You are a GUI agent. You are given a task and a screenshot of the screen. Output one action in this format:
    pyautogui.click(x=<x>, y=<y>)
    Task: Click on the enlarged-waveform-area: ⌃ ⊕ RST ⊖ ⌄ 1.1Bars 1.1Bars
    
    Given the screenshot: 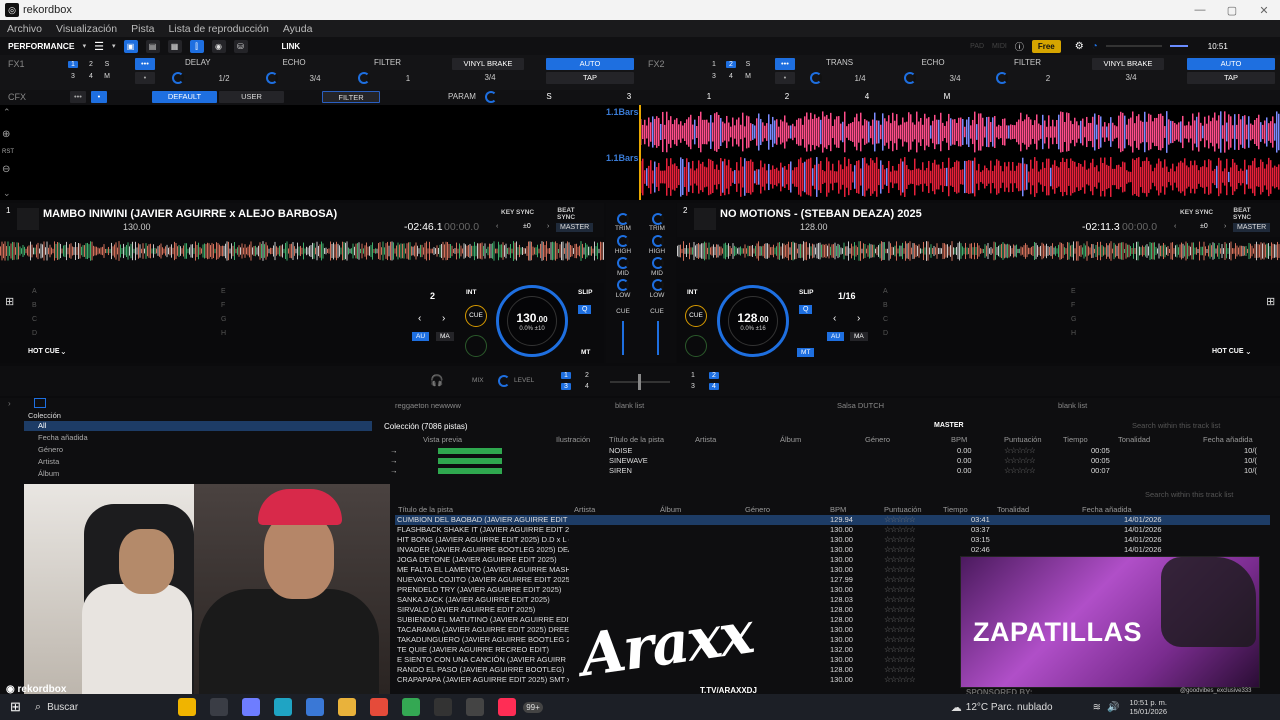 What is the action you would take?
    pyautogui.click(x=640, y=152)
    